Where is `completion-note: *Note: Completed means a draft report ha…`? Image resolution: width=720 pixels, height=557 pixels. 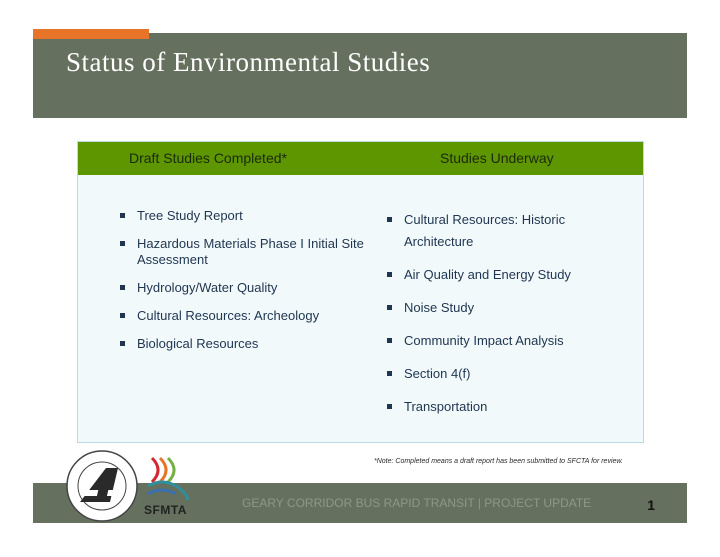 completion-note: *Note: Completed means a draft report ha… is located at coordinates (499, 461).